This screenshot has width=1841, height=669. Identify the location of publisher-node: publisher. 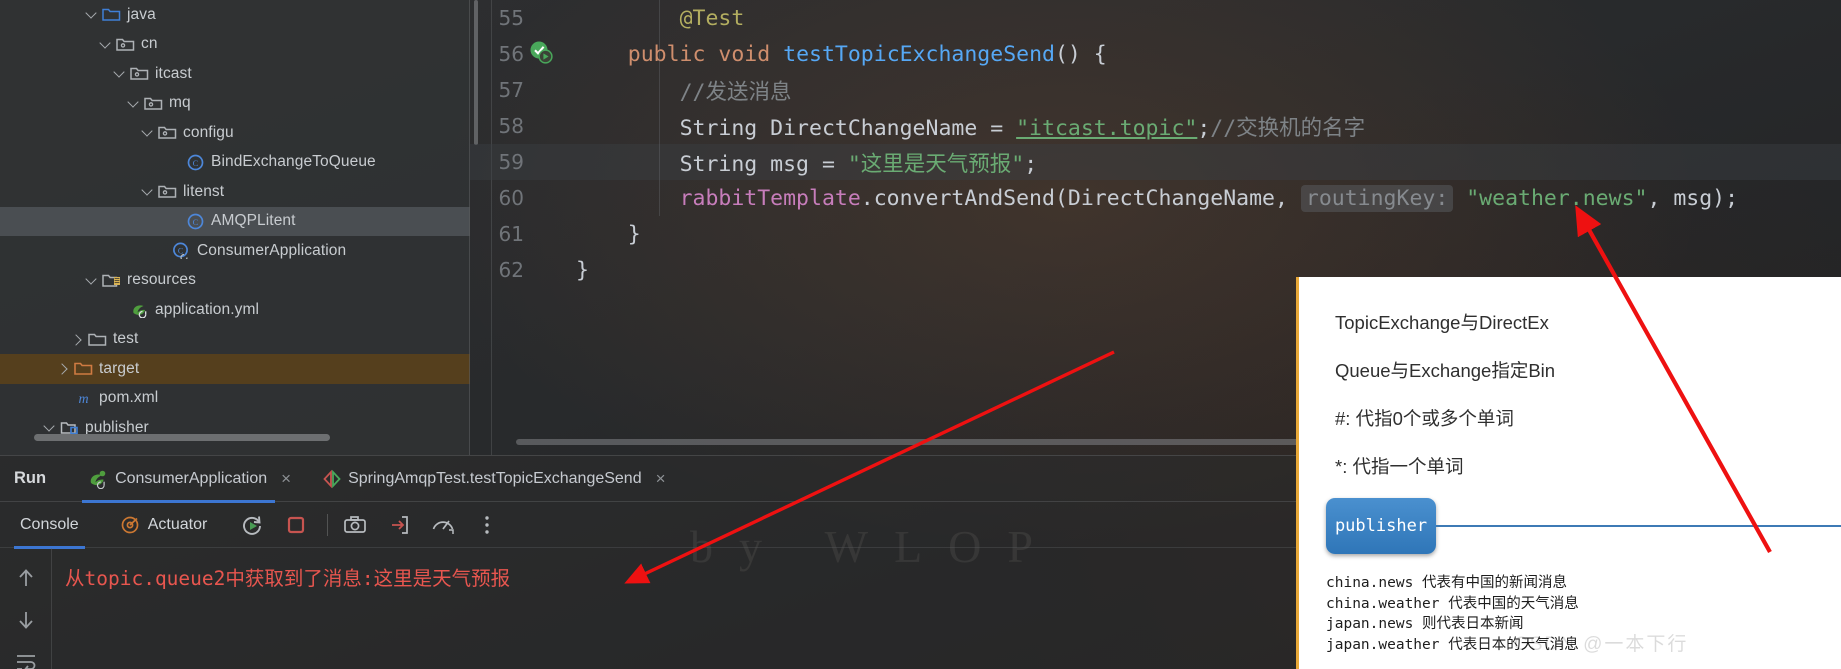
(1381, 526).